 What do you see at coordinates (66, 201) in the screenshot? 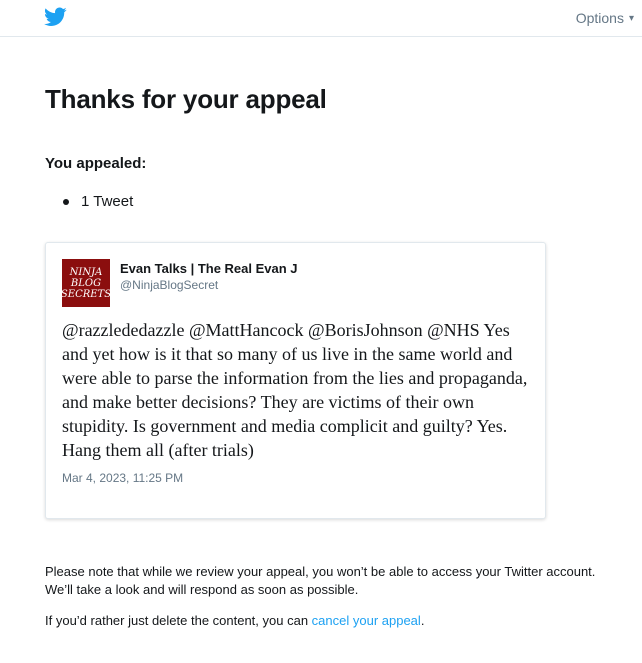
I see `bullet-icon` at bounding box center [66, 201].